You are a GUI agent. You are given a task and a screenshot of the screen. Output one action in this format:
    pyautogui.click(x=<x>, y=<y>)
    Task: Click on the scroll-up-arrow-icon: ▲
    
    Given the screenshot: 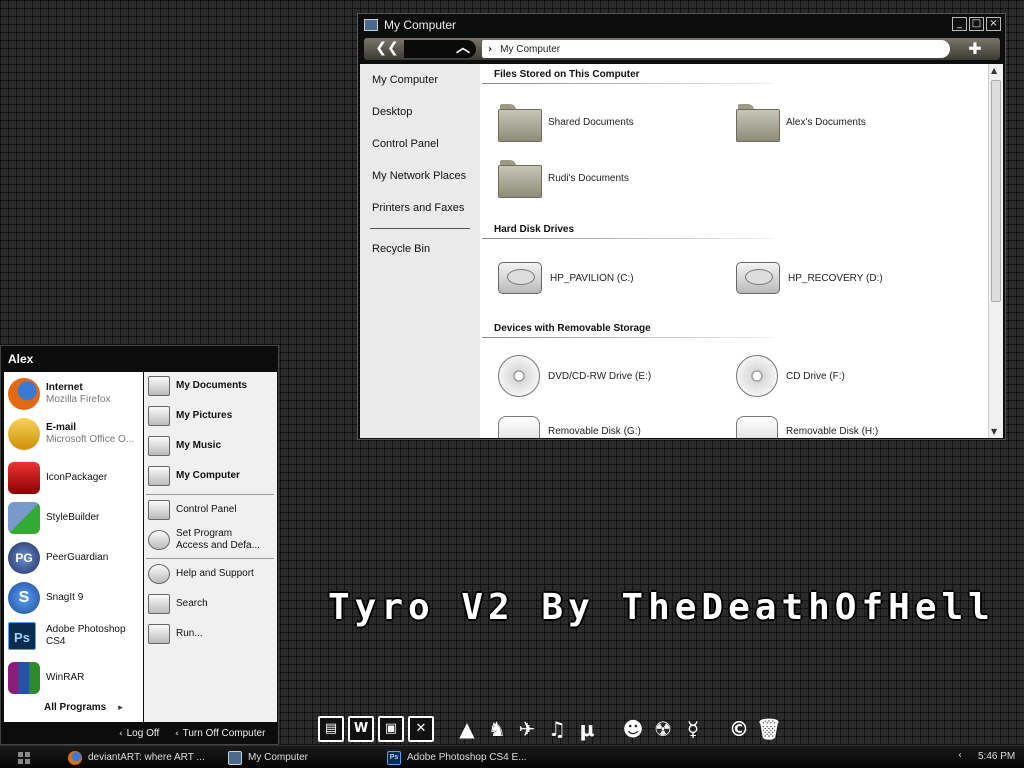 What is the action you would take?
    pyautogui.click(x=994, y=70)
    